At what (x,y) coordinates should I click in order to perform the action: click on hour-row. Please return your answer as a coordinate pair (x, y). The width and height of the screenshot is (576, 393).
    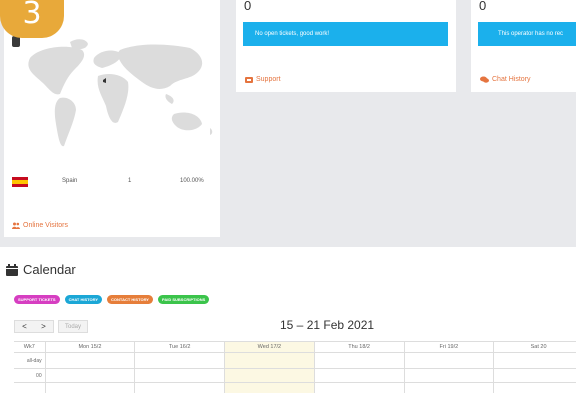
    Looking at the image, I should click on (295, 388).